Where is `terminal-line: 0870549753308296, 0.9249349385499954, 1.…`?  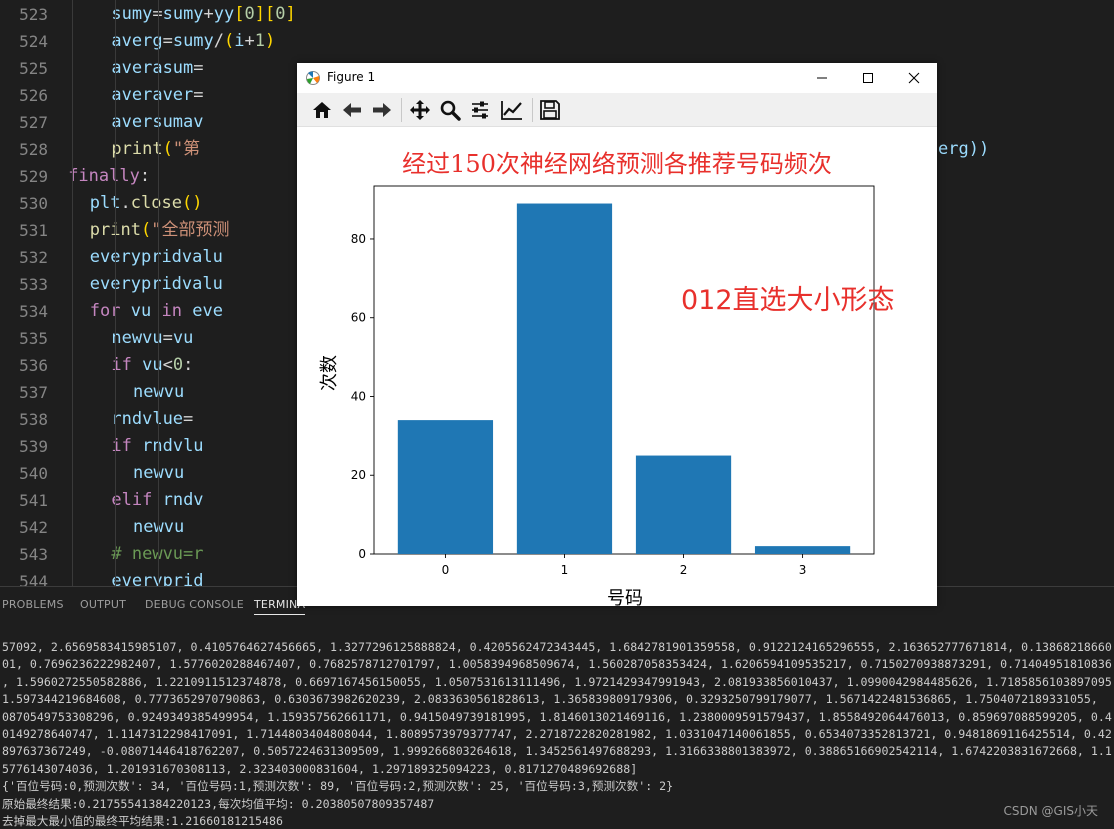 terminal-line: 0870549753308296, 0.9249349385499954, 1.… is located at coordinates (557, 716).